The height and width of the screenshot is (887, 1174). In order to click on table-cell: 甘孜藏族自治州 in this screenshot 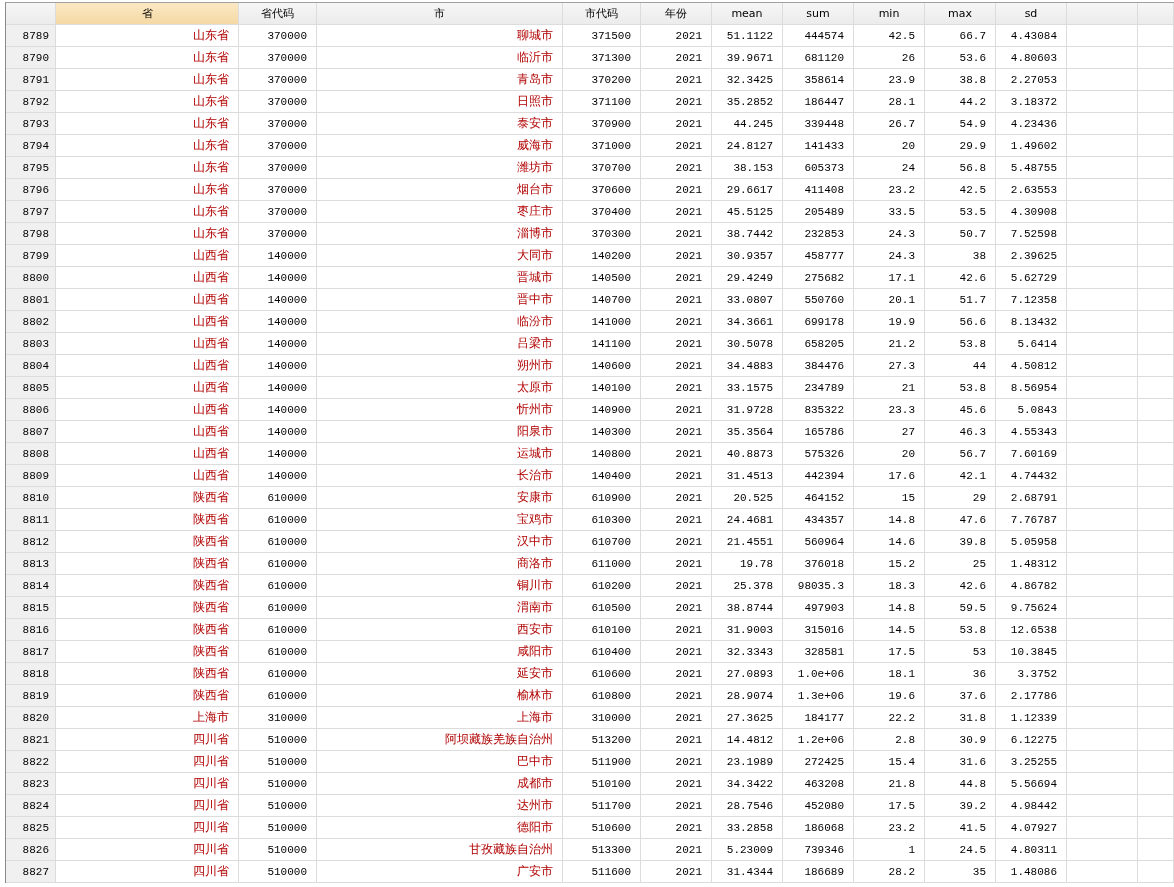, I will do `click(440, 850)`.